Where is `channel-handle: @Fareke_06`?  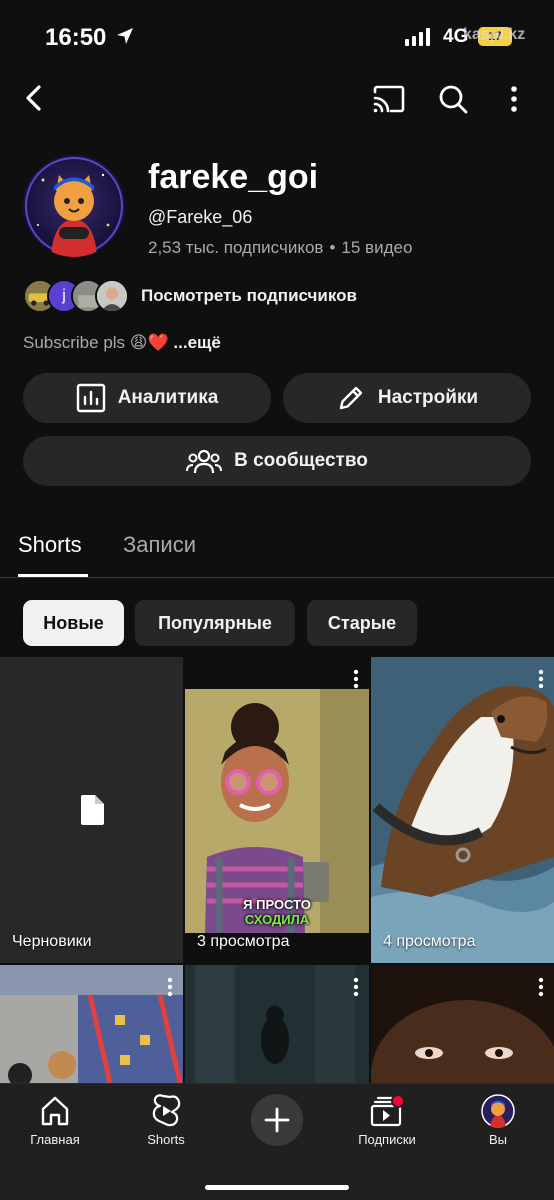 channel-handle: @Fareke_06 is located at coordinates (200, 217).